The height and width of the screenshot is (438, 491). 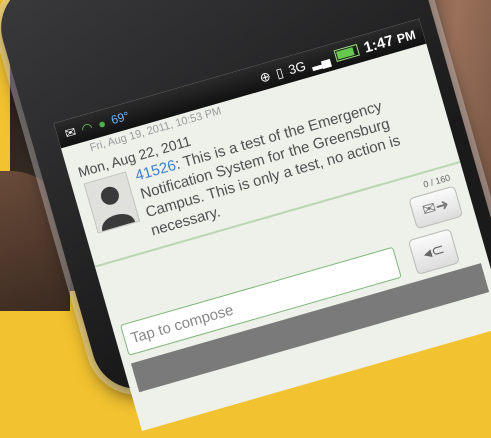 I want to click on paperclip-icon: ◂⊂, so click(x=434, y=252).